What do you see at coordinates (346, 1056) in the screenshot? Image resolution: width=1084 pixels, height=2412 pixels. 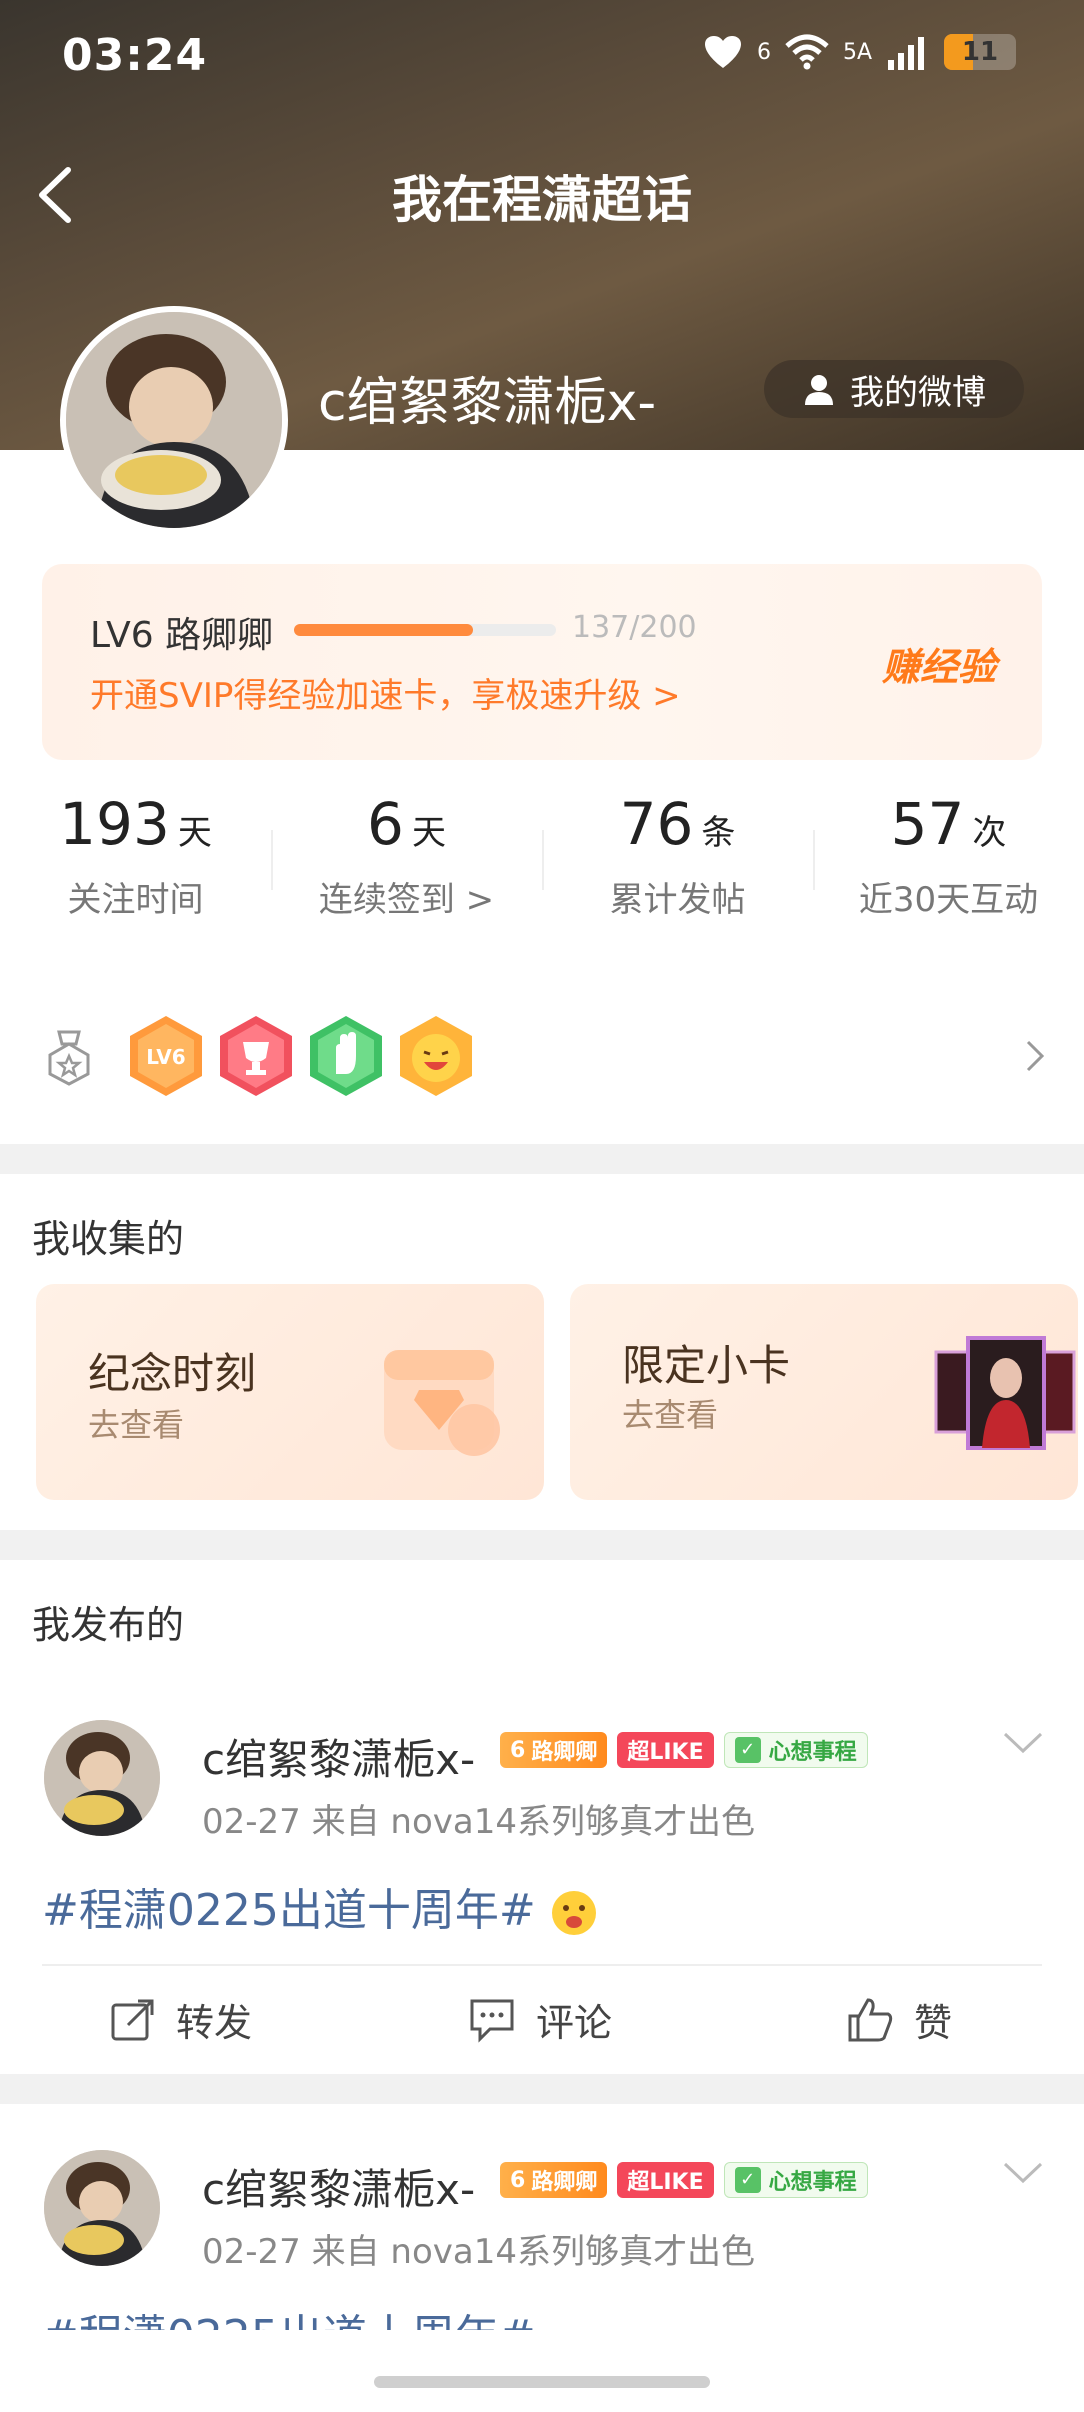 I see `hand-badge-icon` at bounding box center [346, 1056].